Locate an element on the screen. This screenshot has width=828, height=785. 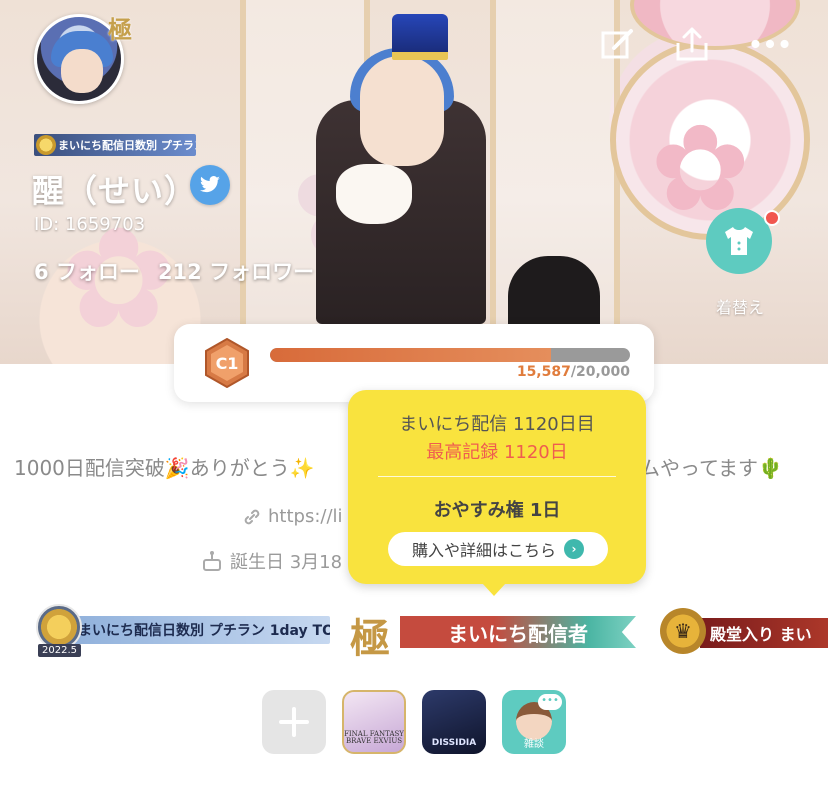
wardrobe-label: 着替え is located at coordinates (739, 307).